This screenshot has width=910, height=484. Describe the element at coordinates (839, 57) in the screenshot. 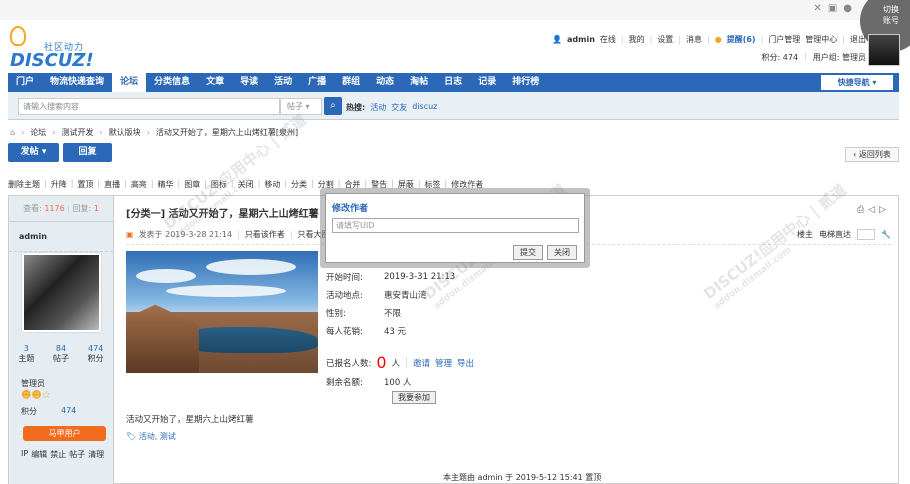

I see `usergroup-link: 用户组: 管理员` at that location.